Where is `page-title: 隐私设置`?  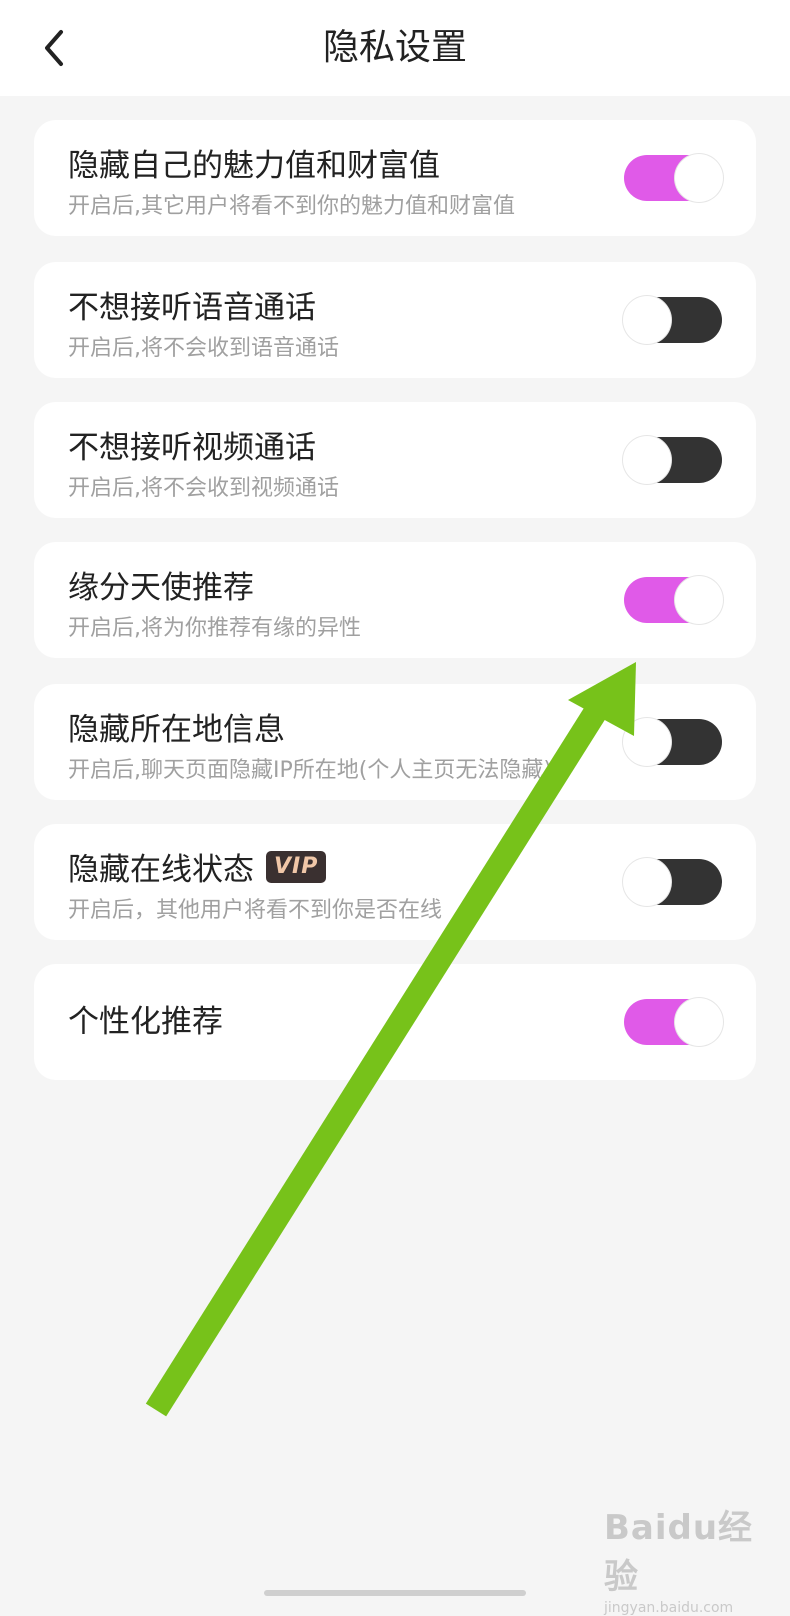 page-title: 隐私设置 is located at coordinates (394, 47).